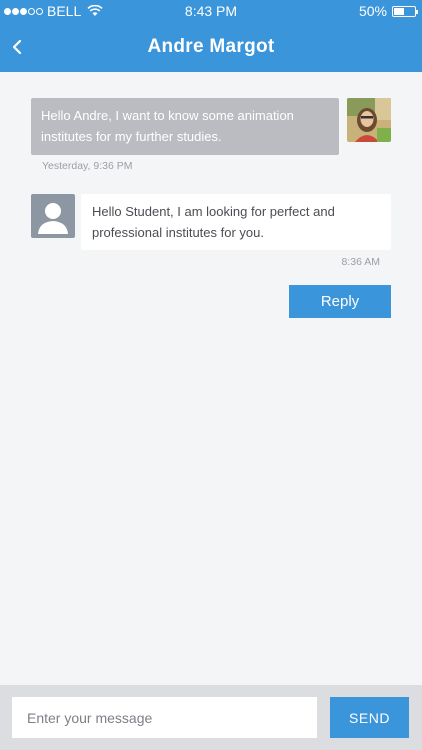  Describe the element at coordinates (405, 11) in the screenshot. I see `battery-icon` at that location.